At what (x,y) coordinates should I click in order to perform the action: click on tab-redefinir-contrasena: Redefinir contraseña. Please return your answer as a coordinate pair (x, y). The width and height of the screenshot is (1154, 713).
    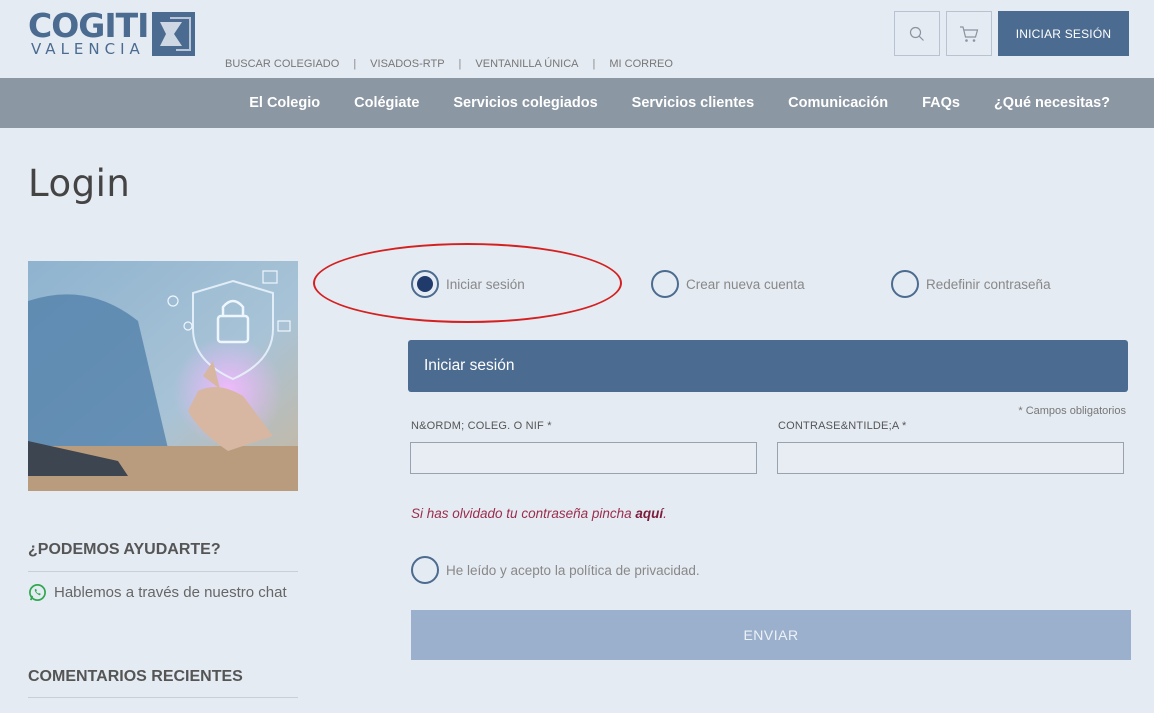
    Looking at the image, I should click on (971, 284).